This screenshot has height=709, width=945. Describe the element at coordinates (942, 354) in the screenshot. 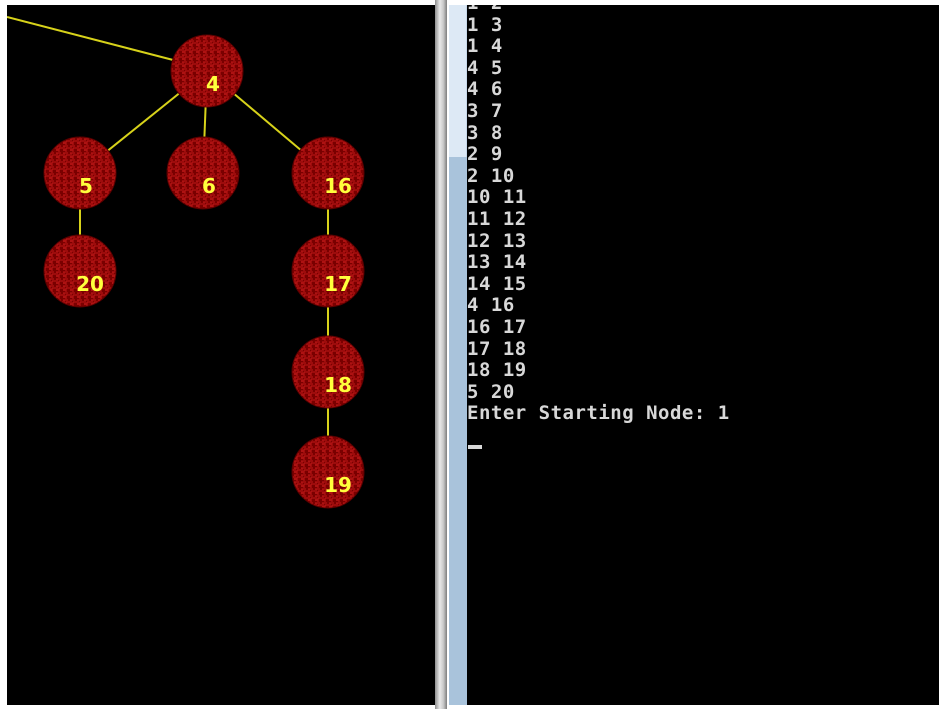

I see `right-border` at that location.